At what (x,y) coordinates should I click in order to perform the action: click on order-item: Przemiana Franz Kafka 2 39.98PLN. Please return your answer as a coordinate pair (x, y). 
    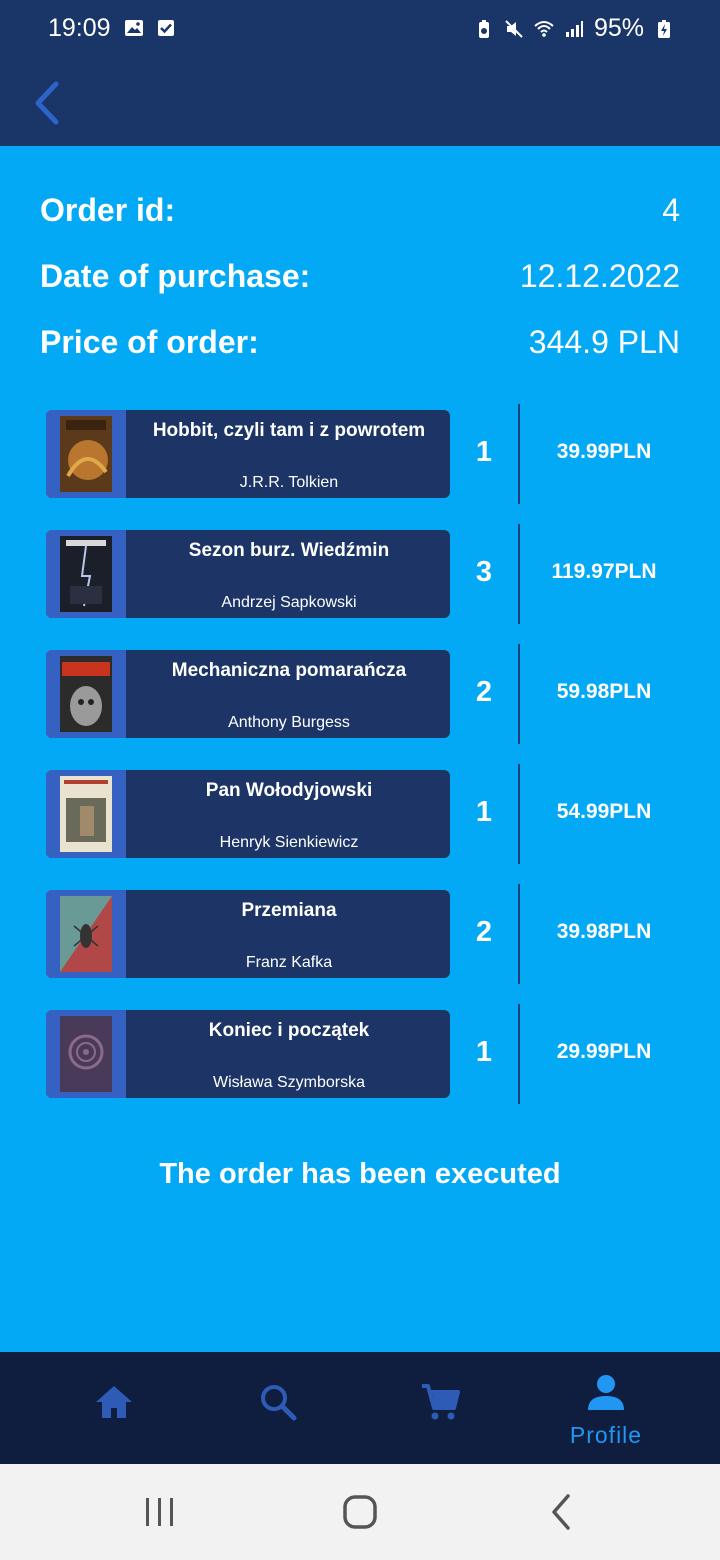
    Looking at the image, I should click on (366, 934).